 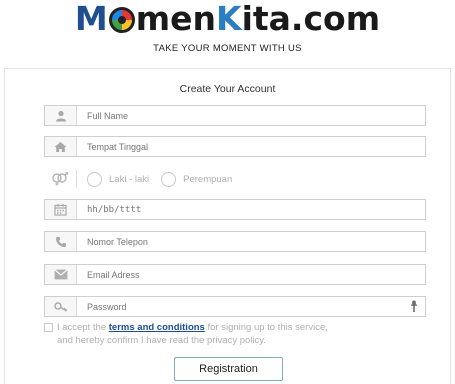 I want to click on terms-link: terms and conditions, so click(x=157, y=327).